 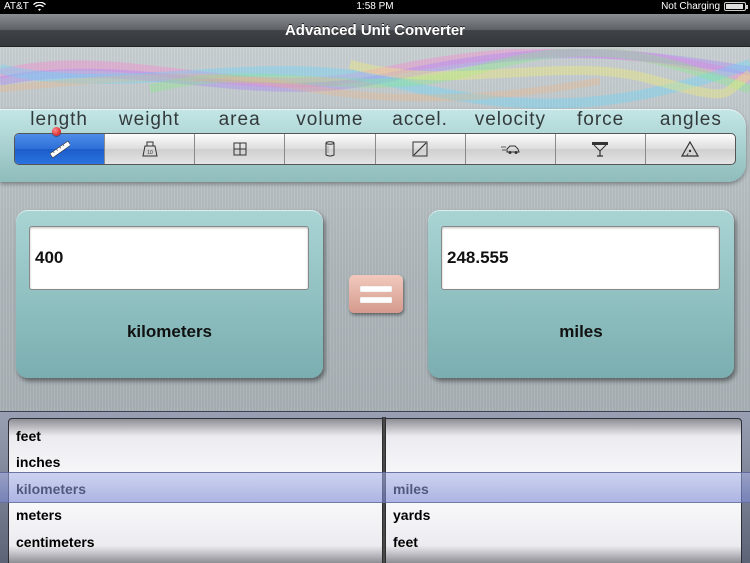 I want to click on from-unit-label: kilometers, so click(x=169, y=331).